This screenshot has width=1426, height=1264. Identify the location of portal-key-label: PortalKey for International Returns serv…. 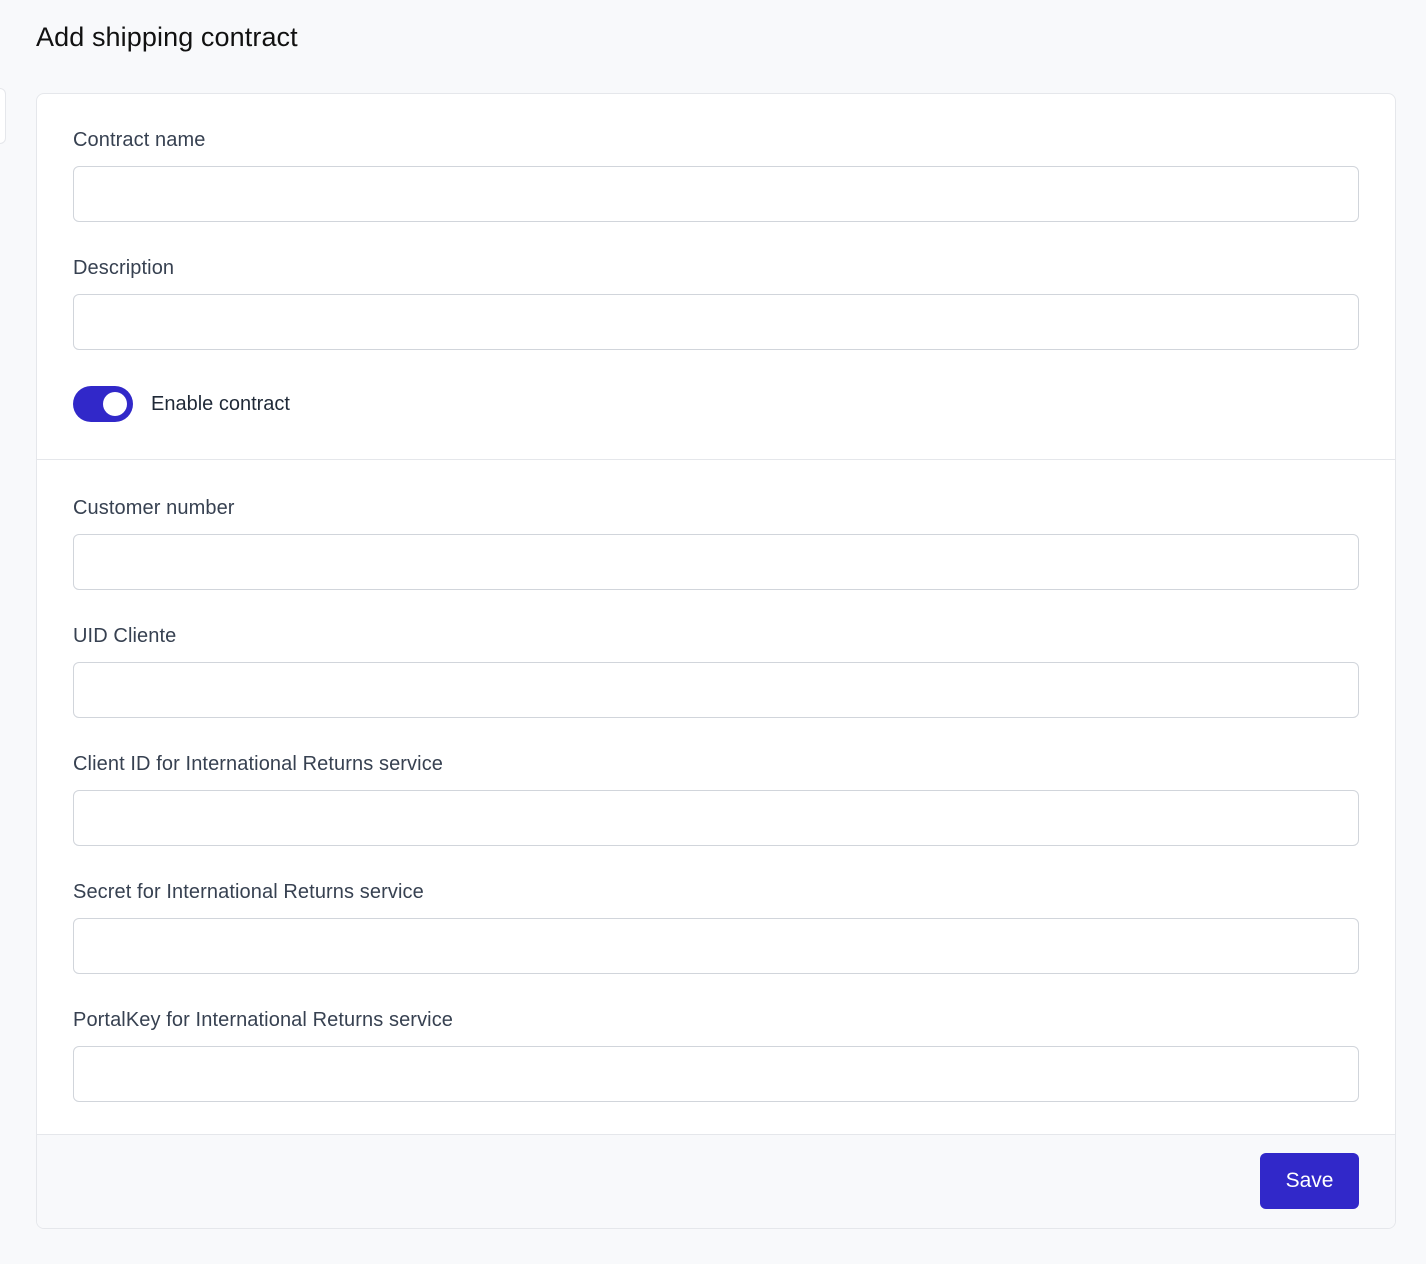
(263, 1020).